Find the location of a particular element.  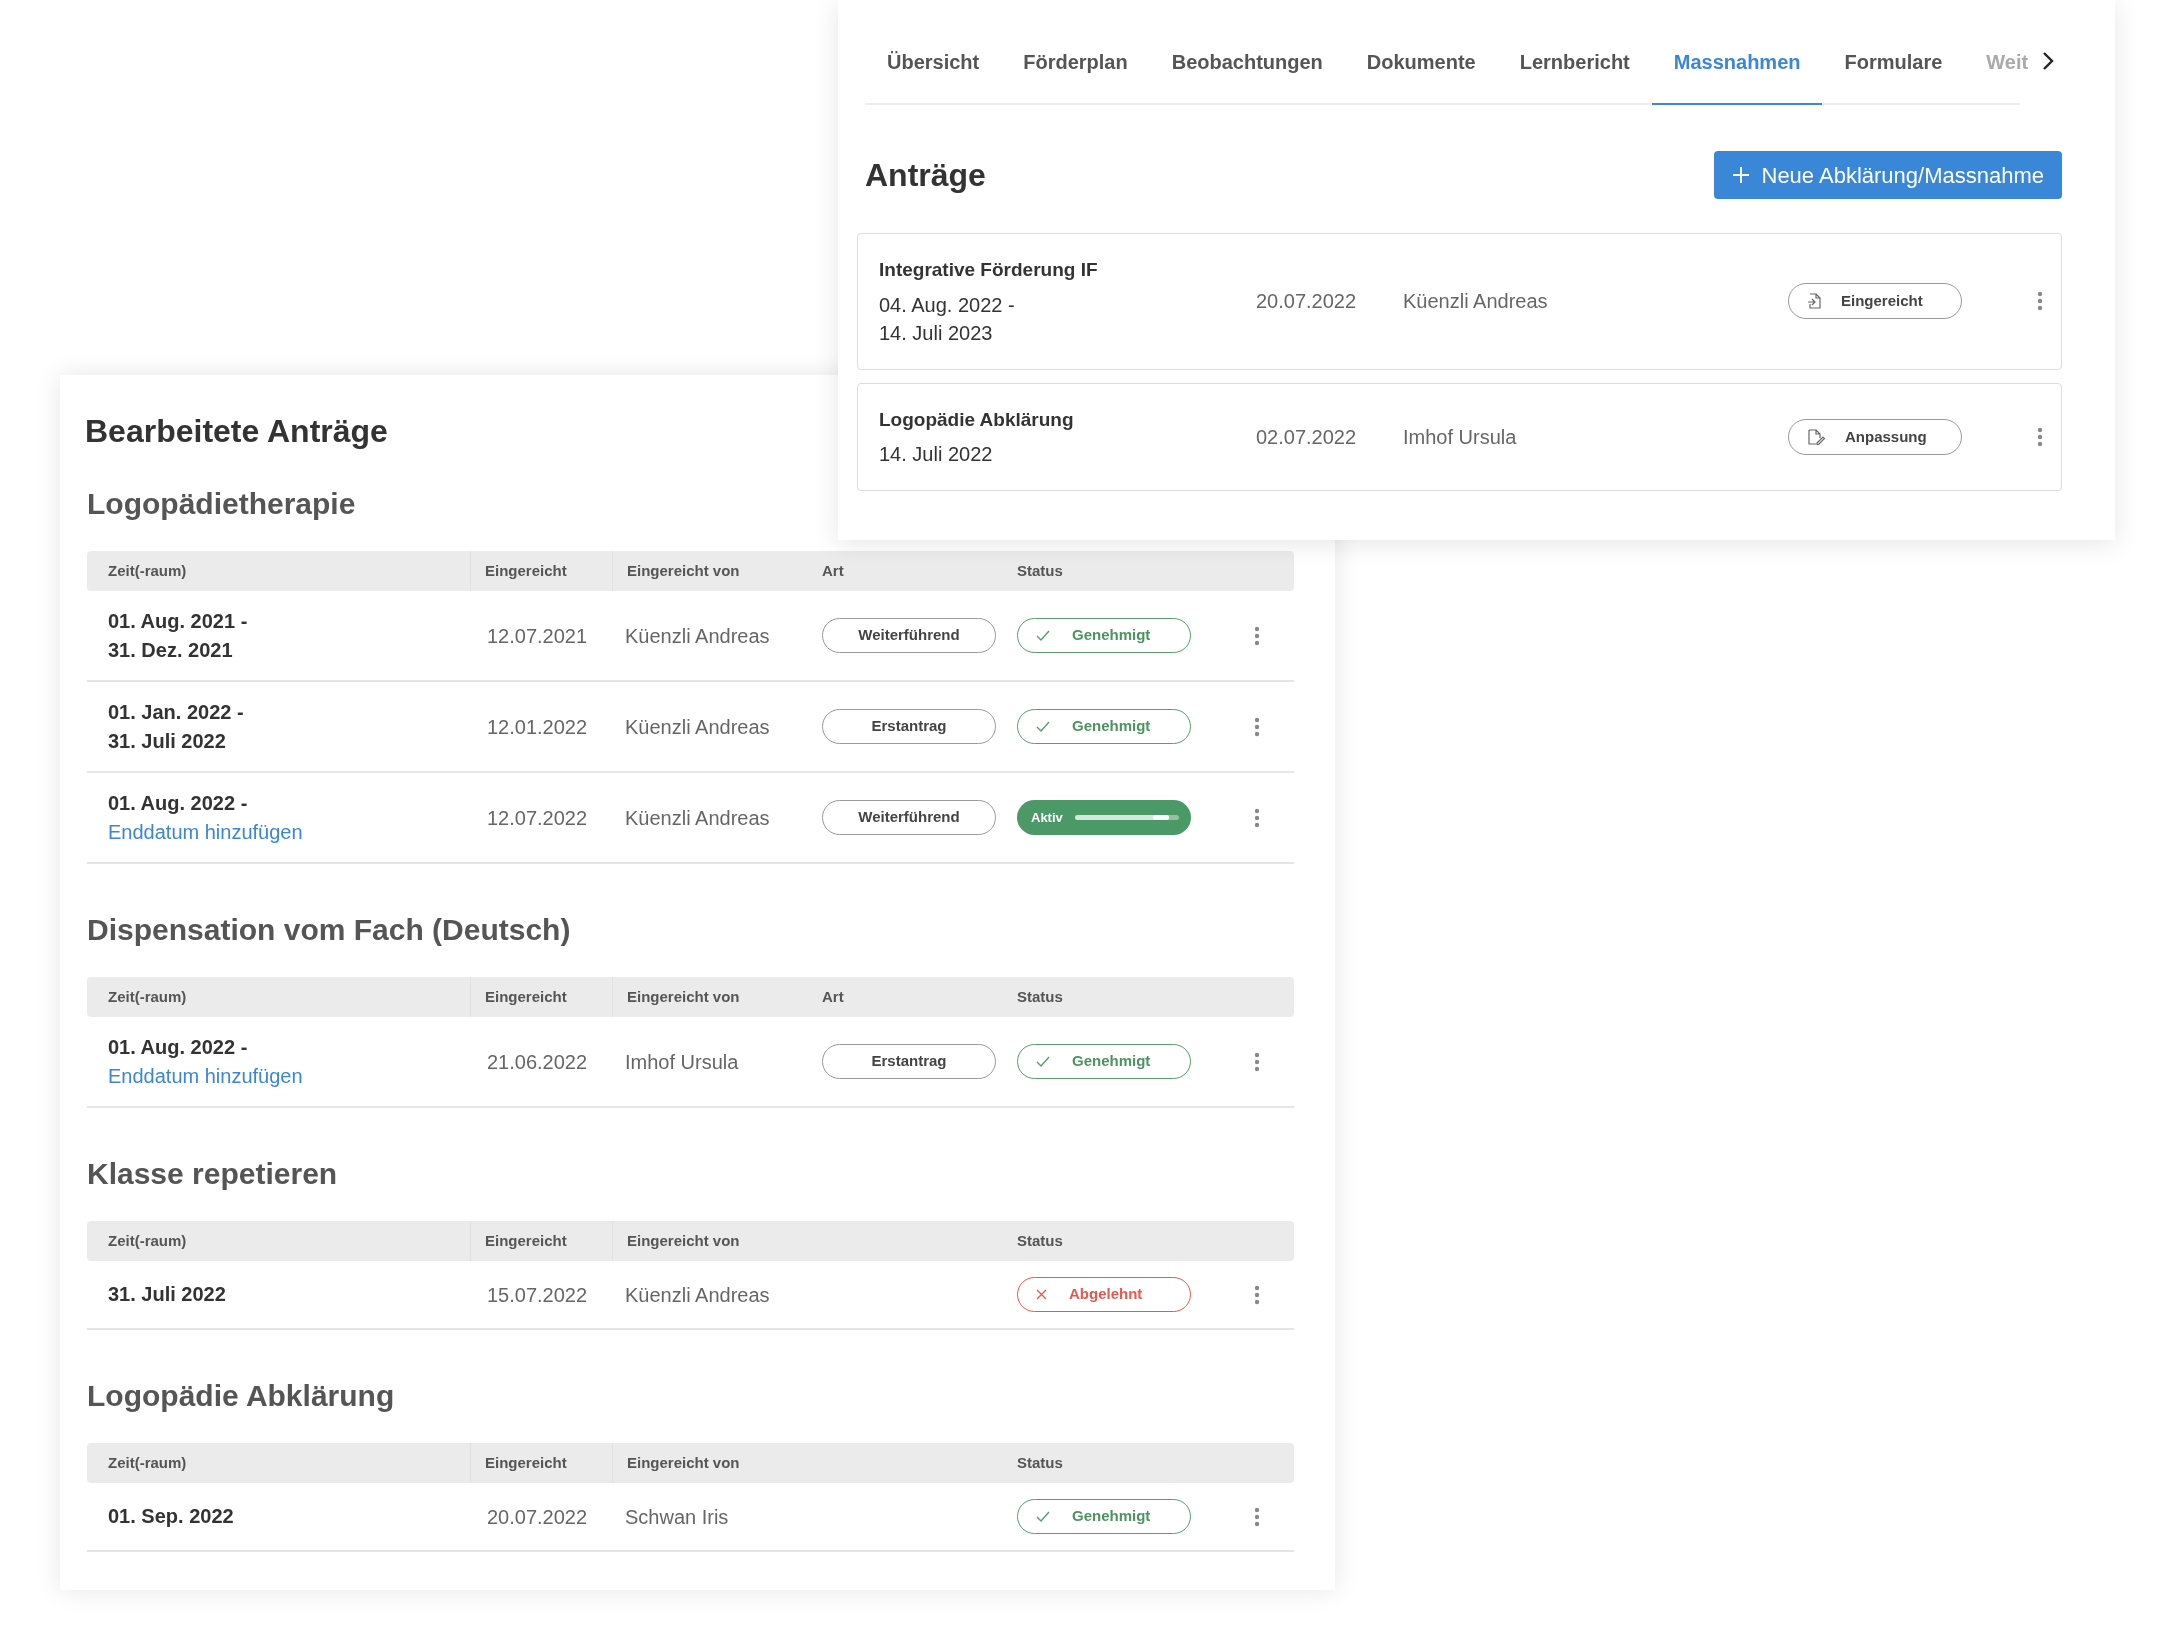

new-request-button: Neue Abklärung/Massnahme is located at coordinates (1887, 175).